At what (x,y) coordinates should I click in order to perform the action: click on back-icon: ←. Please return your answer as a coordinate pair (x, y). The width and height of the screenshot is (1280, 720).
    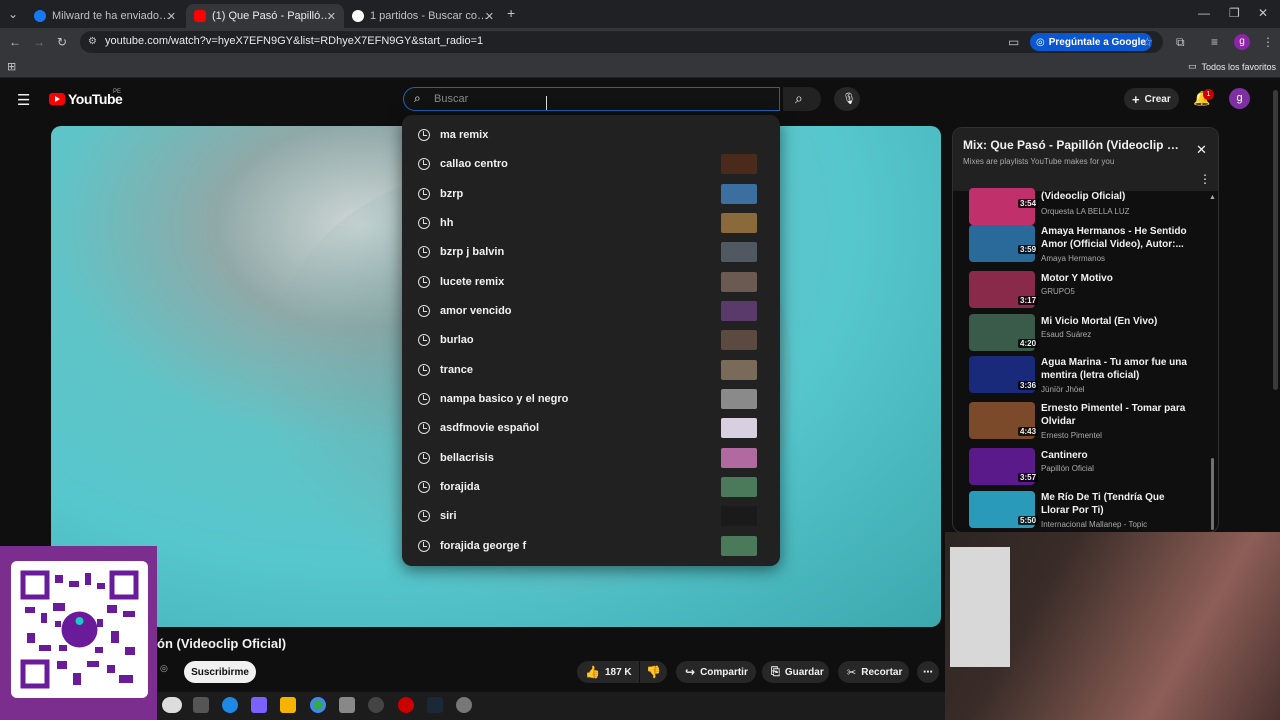
    Looking at the image, I should click on (15, 42).